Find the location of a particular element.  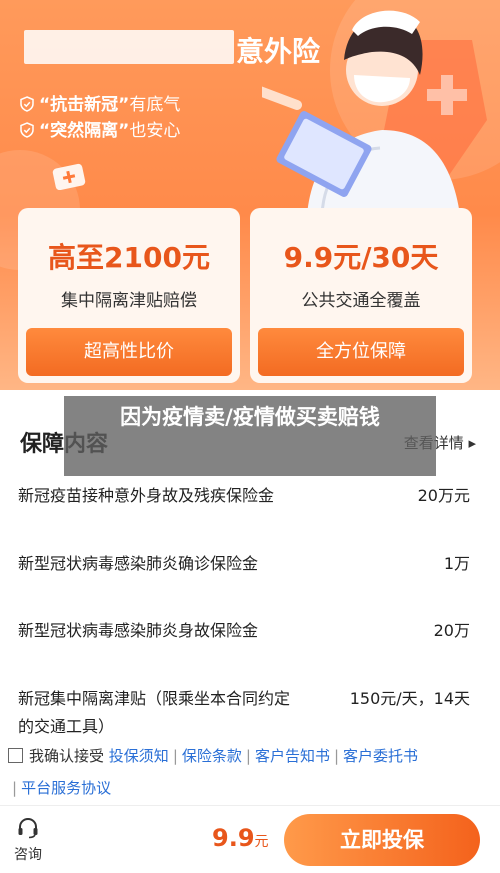

slogan-highlight: “突然隔离” is located at coordinates (84, 131).